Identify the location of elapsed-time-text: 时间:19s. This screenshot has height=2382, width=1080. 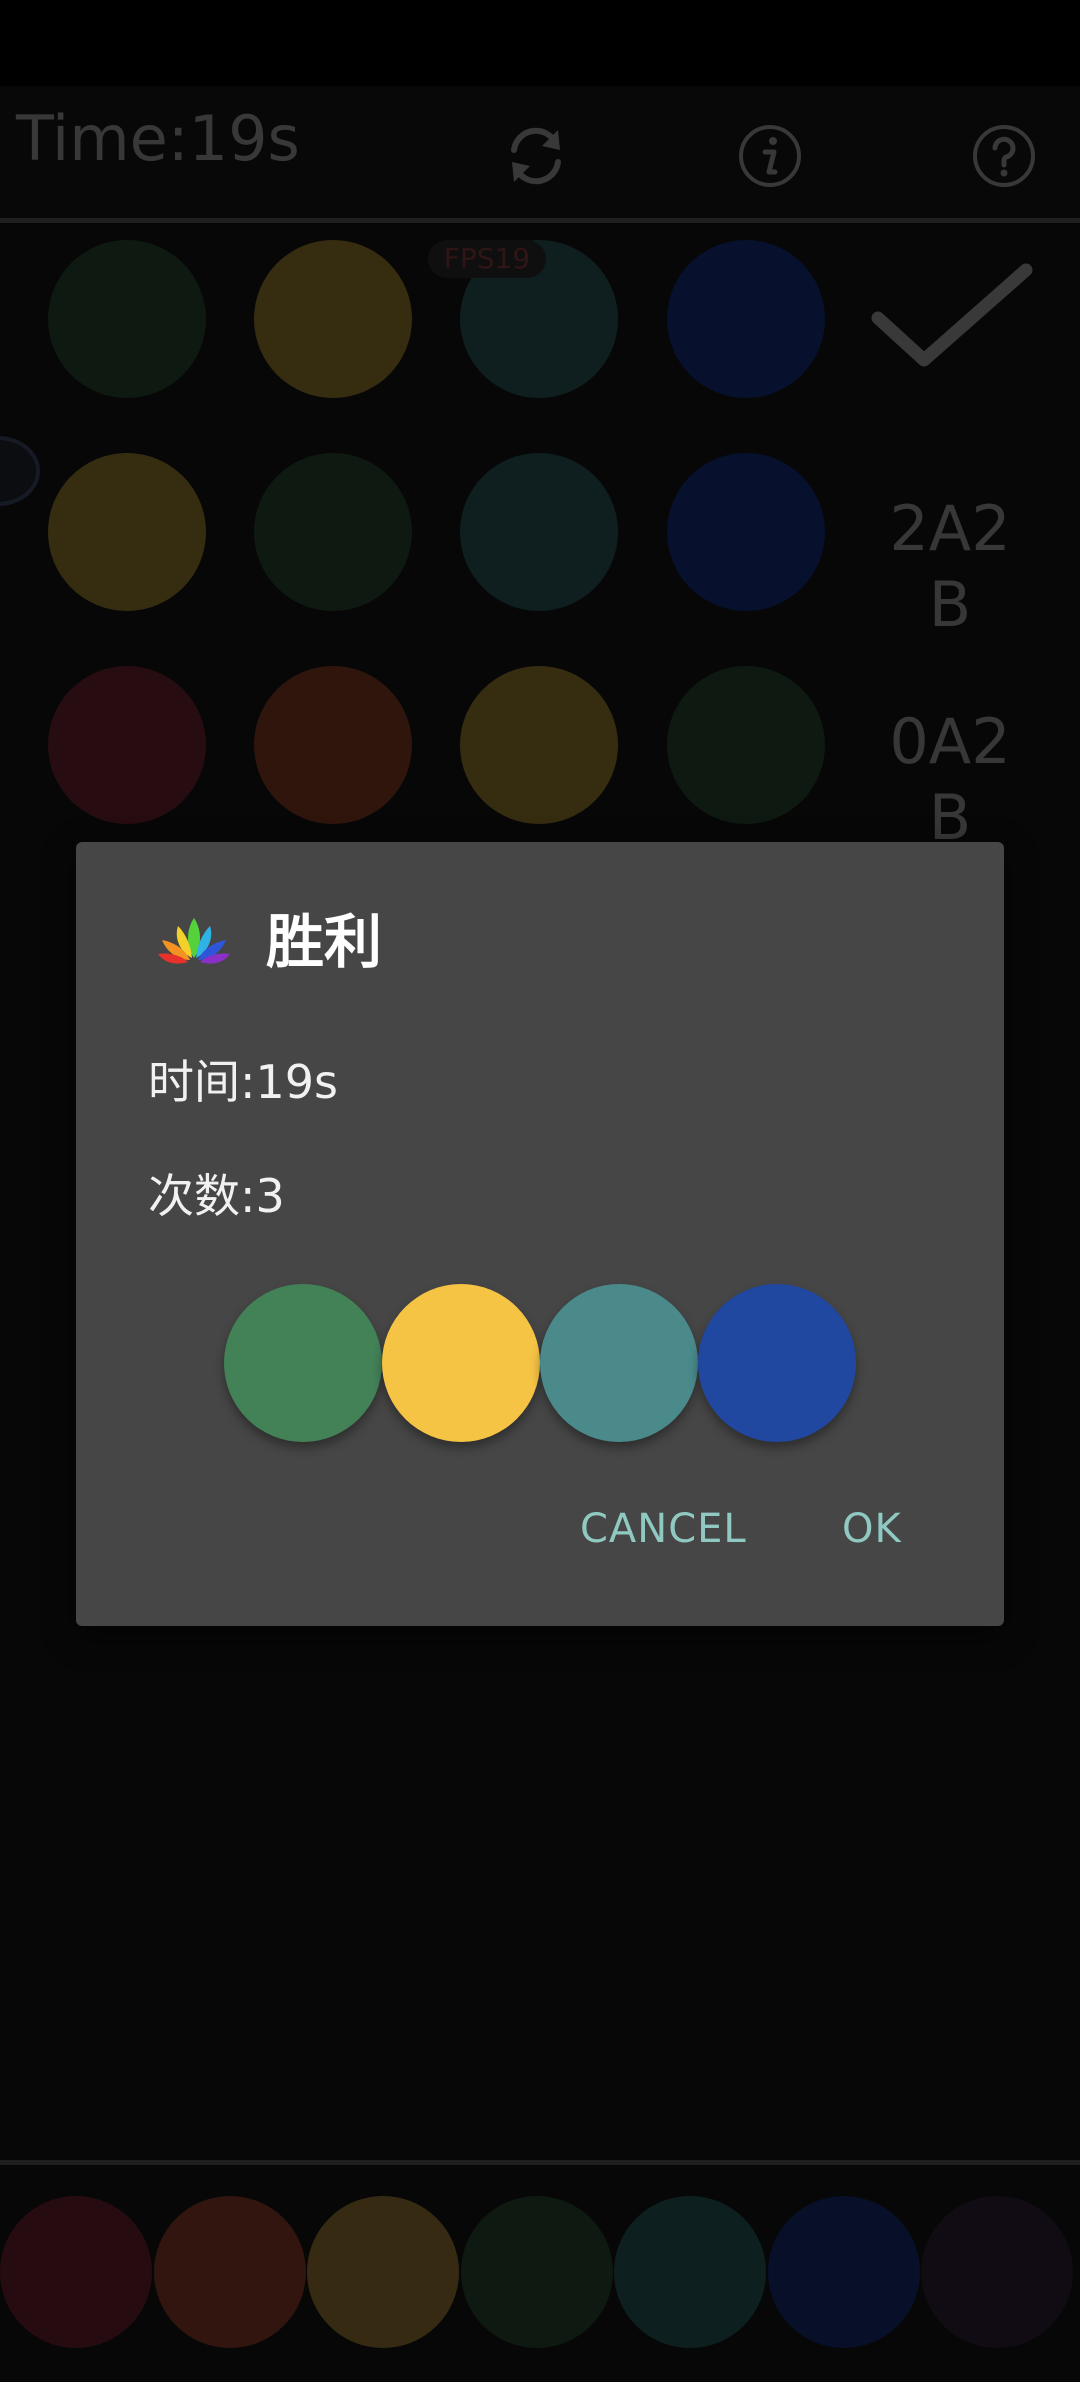
(243, 1082).